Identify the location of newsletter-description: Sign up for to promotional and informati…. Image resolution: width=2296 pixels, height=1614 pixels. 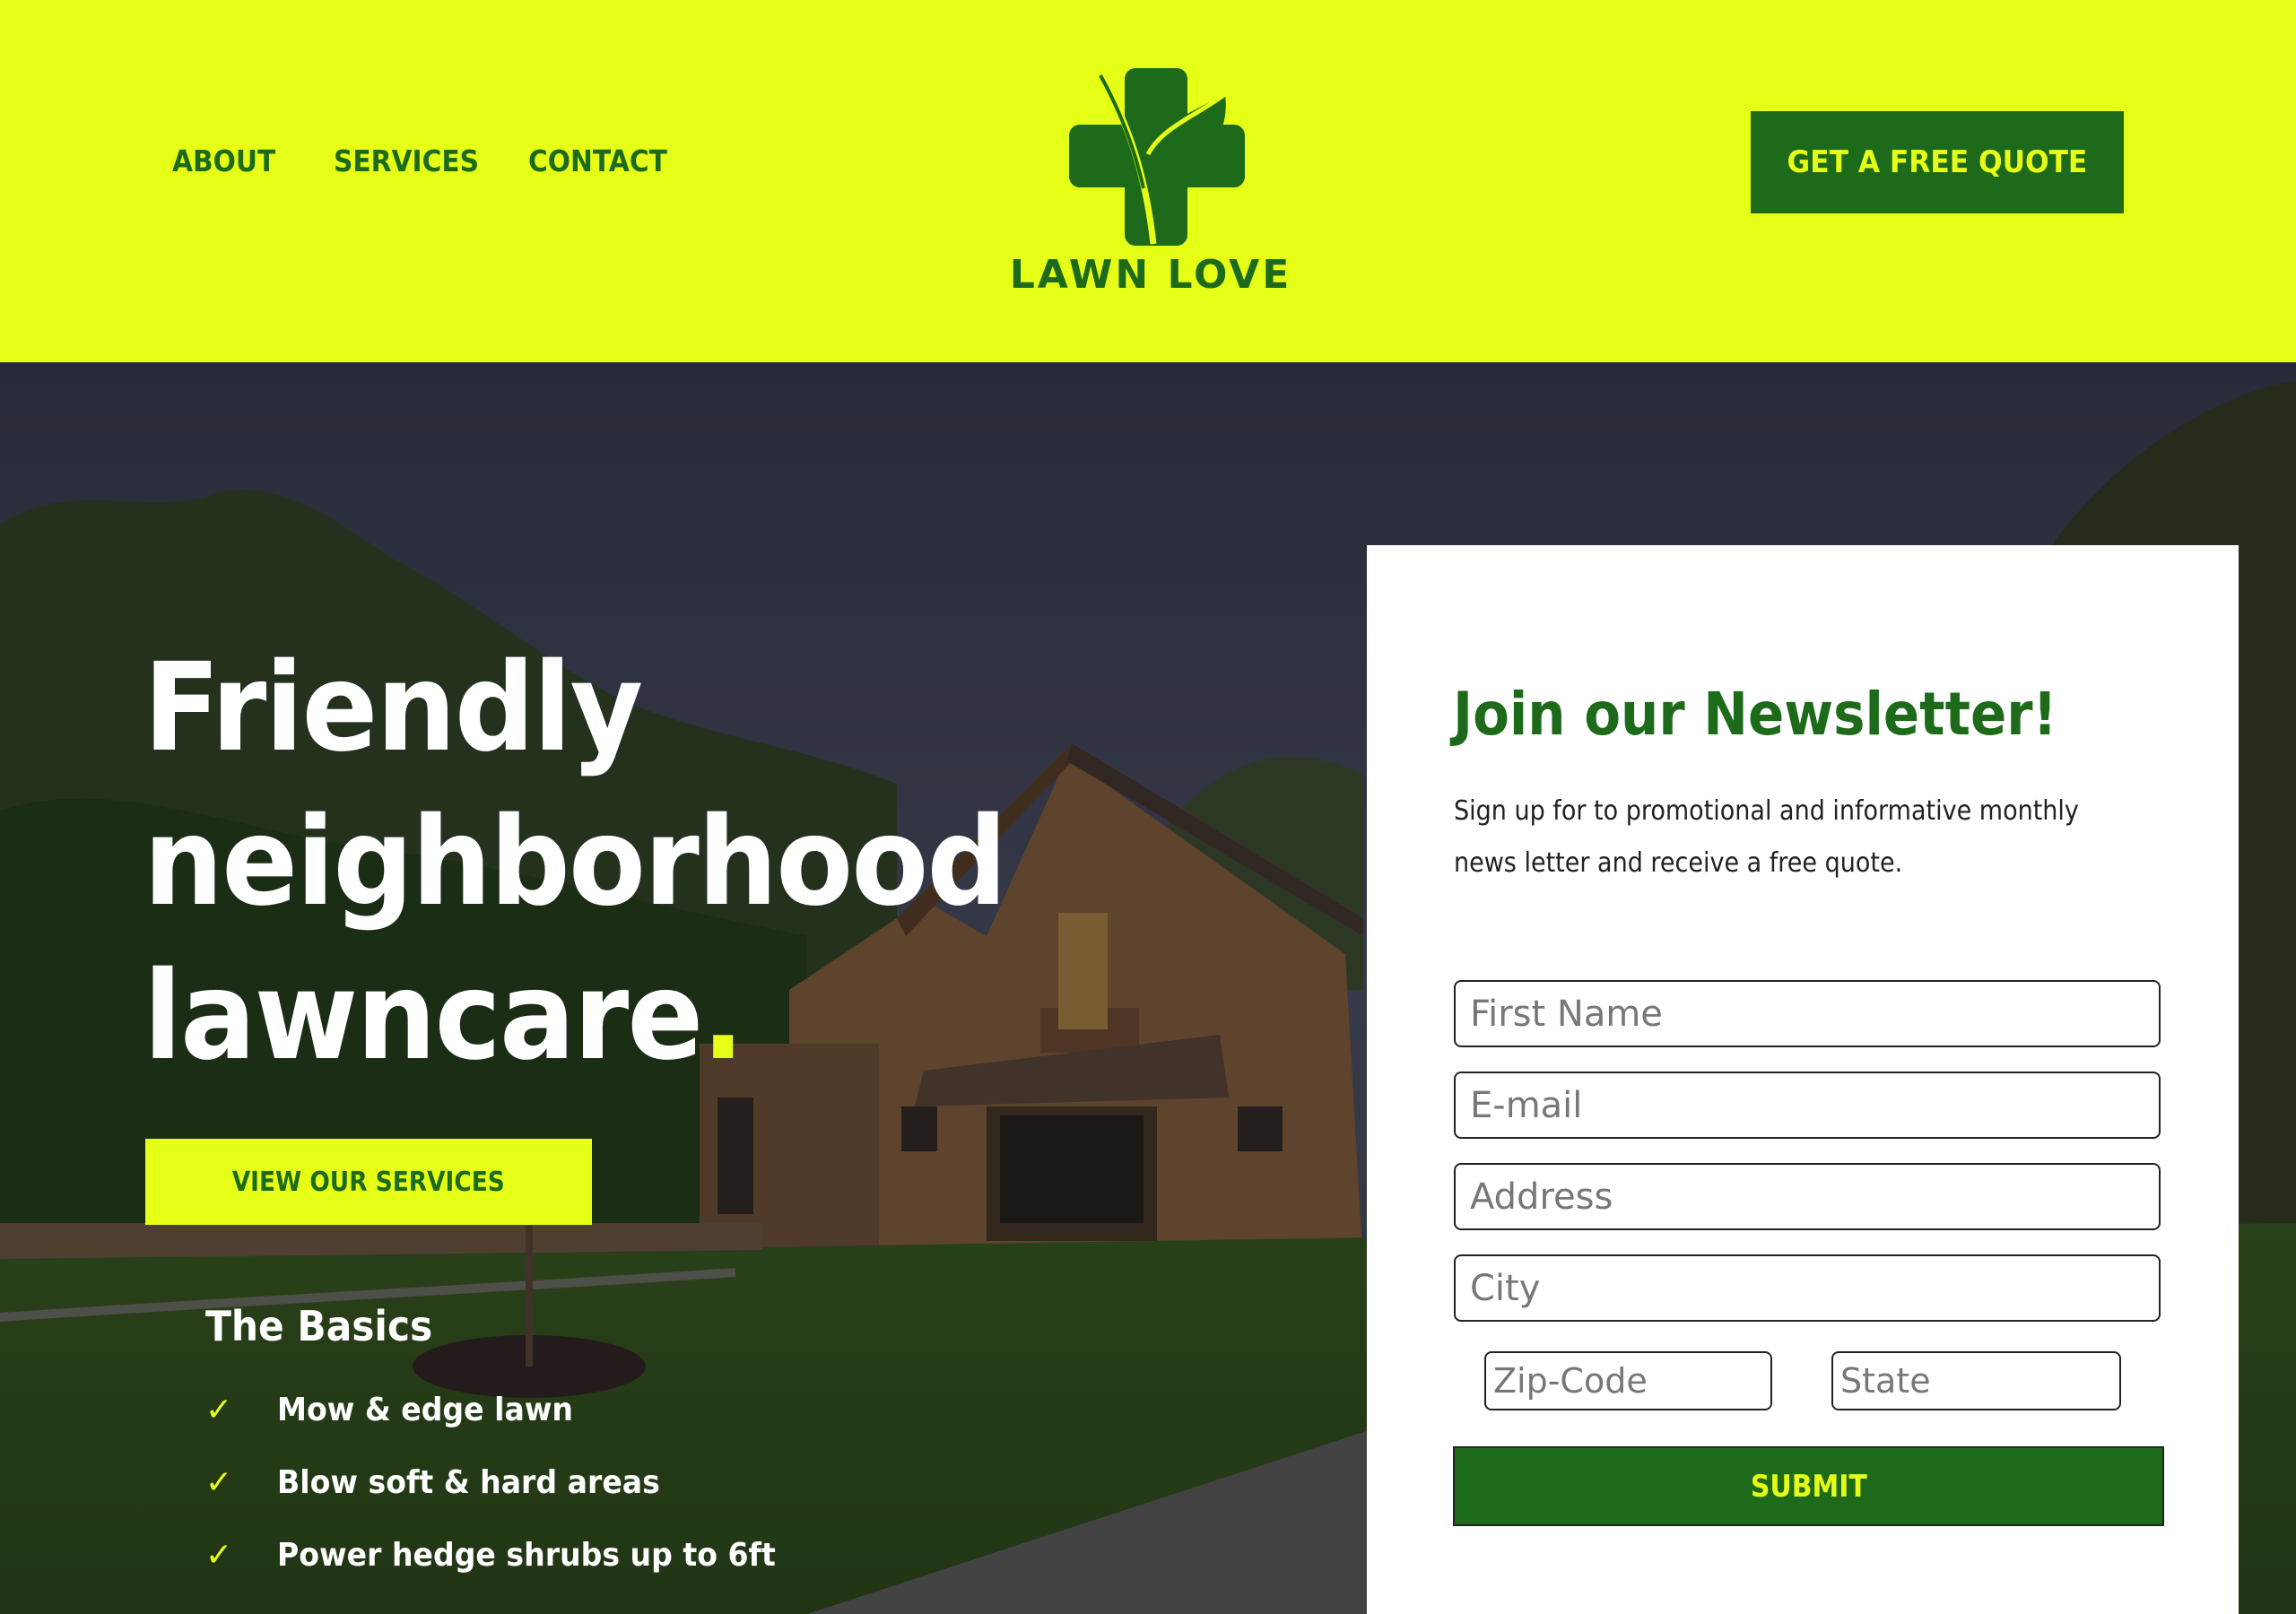
(1766, 837).